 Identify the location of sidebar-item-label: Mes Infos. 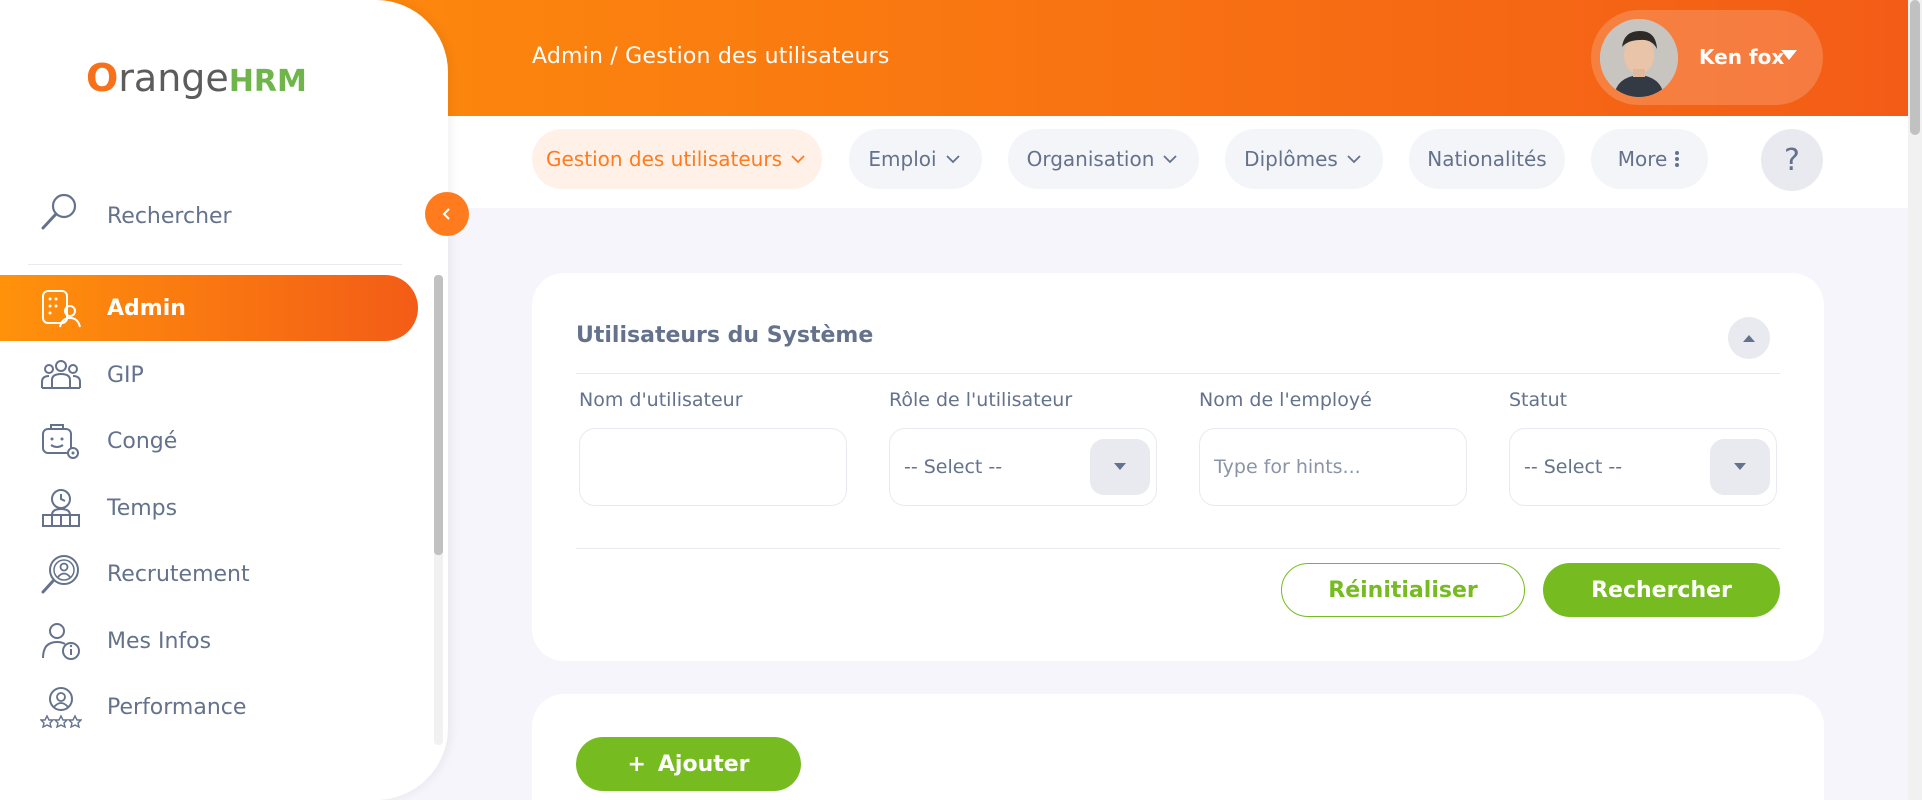
(159, 641).